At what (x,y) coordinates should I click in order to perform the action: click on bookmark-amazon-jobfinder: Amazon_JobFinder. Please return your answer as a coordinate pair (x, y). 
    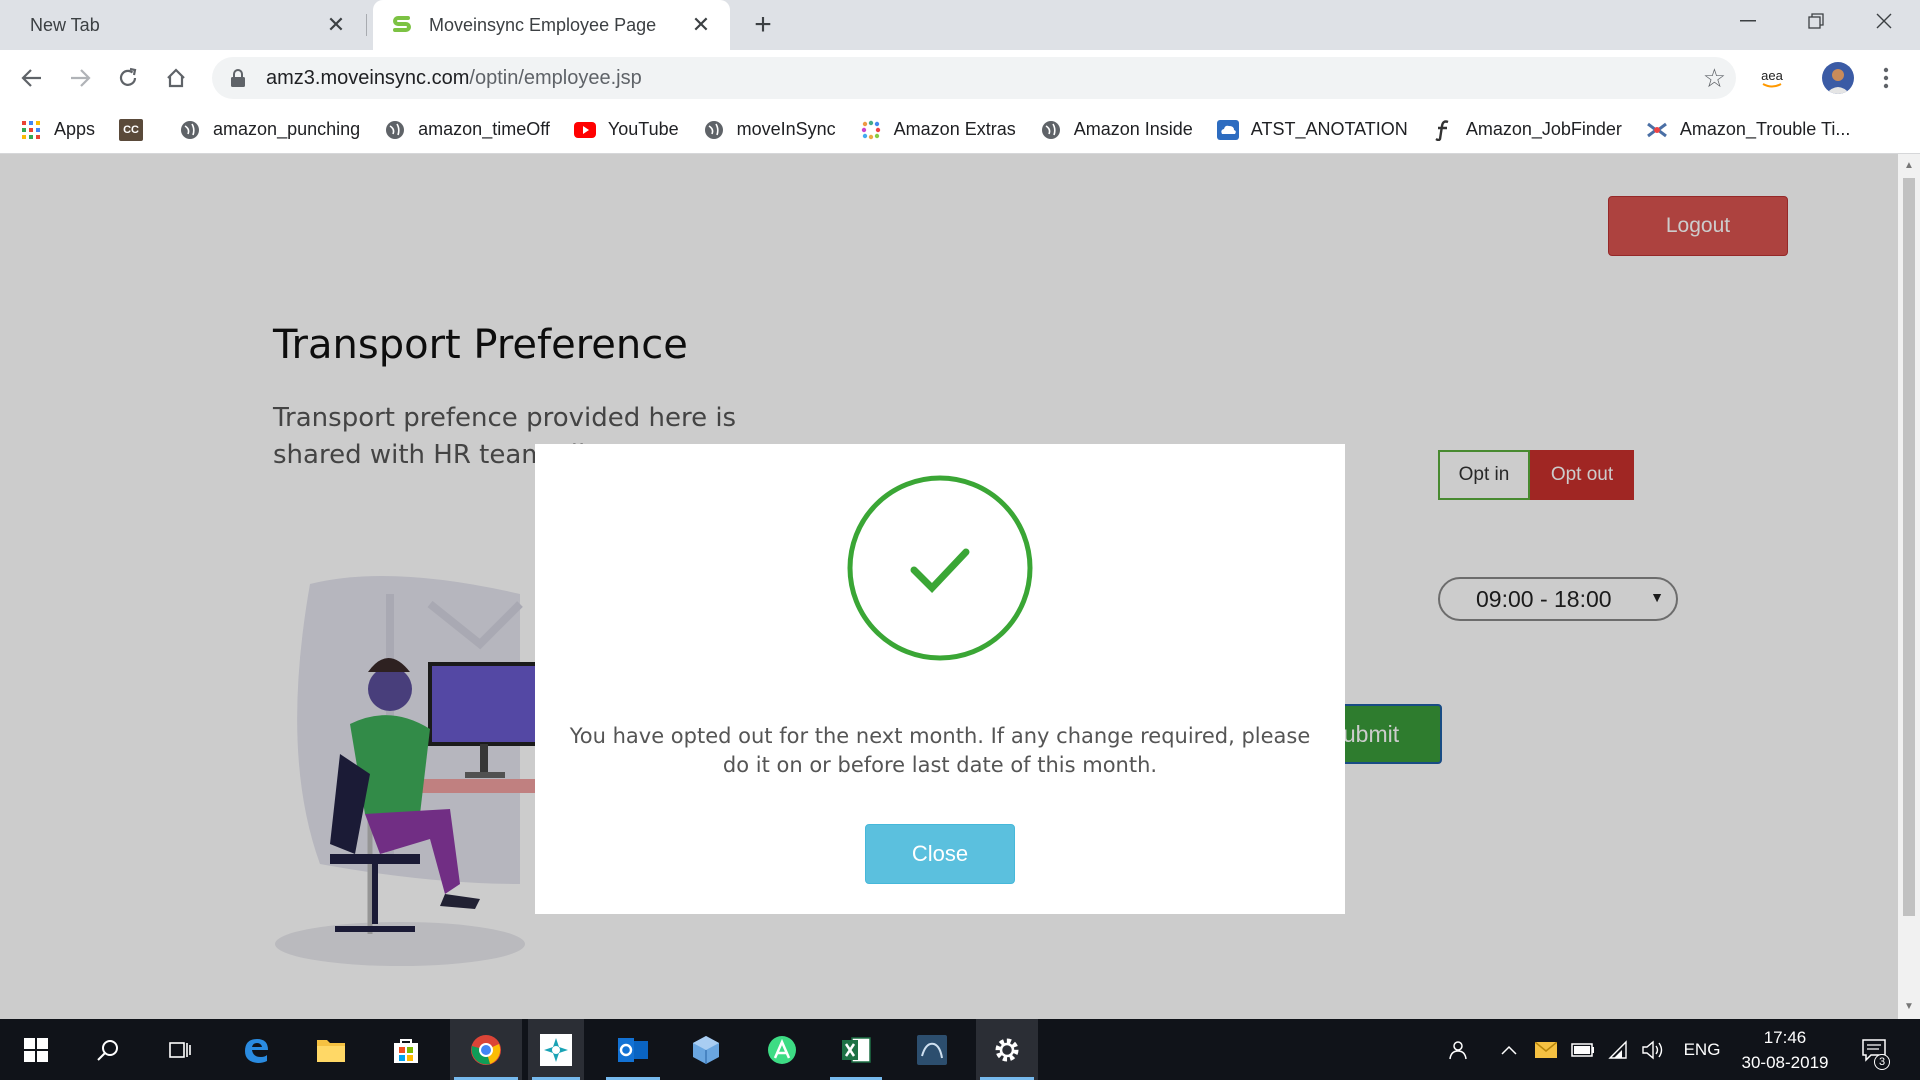
    Looking at the image, I should click on (1527, 130).